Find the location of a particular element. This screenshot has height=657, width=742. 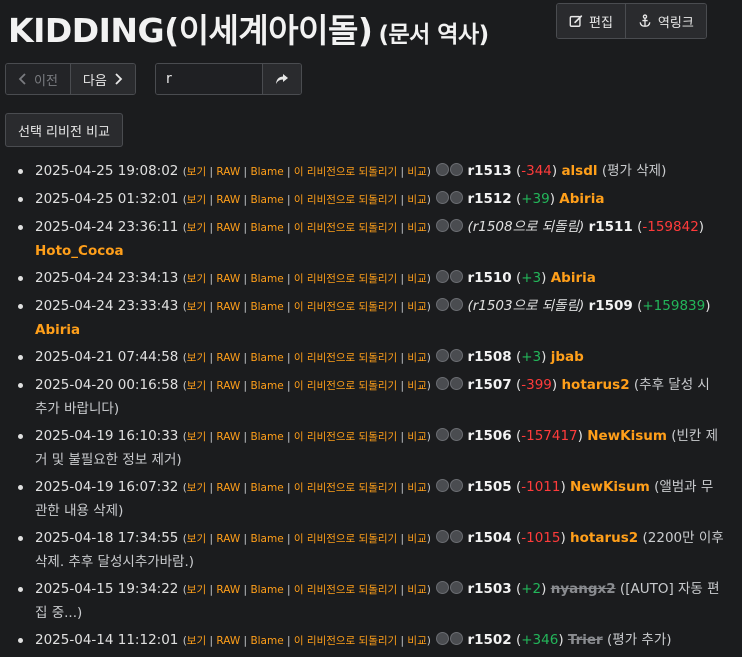

compare-revisions-button: 선택 리비전 비교 is located at coordinates (64, 130).